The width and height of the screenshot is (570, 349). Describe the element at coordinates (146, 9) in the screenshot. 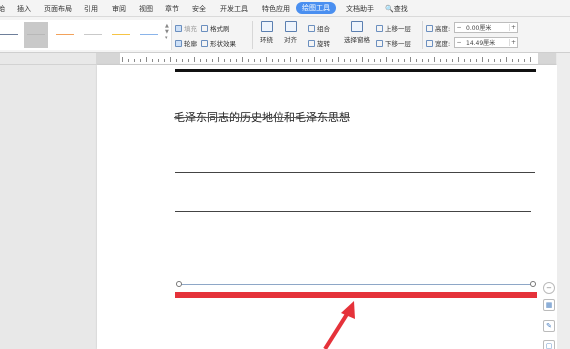

I see `tab-view: 视图` at that location.